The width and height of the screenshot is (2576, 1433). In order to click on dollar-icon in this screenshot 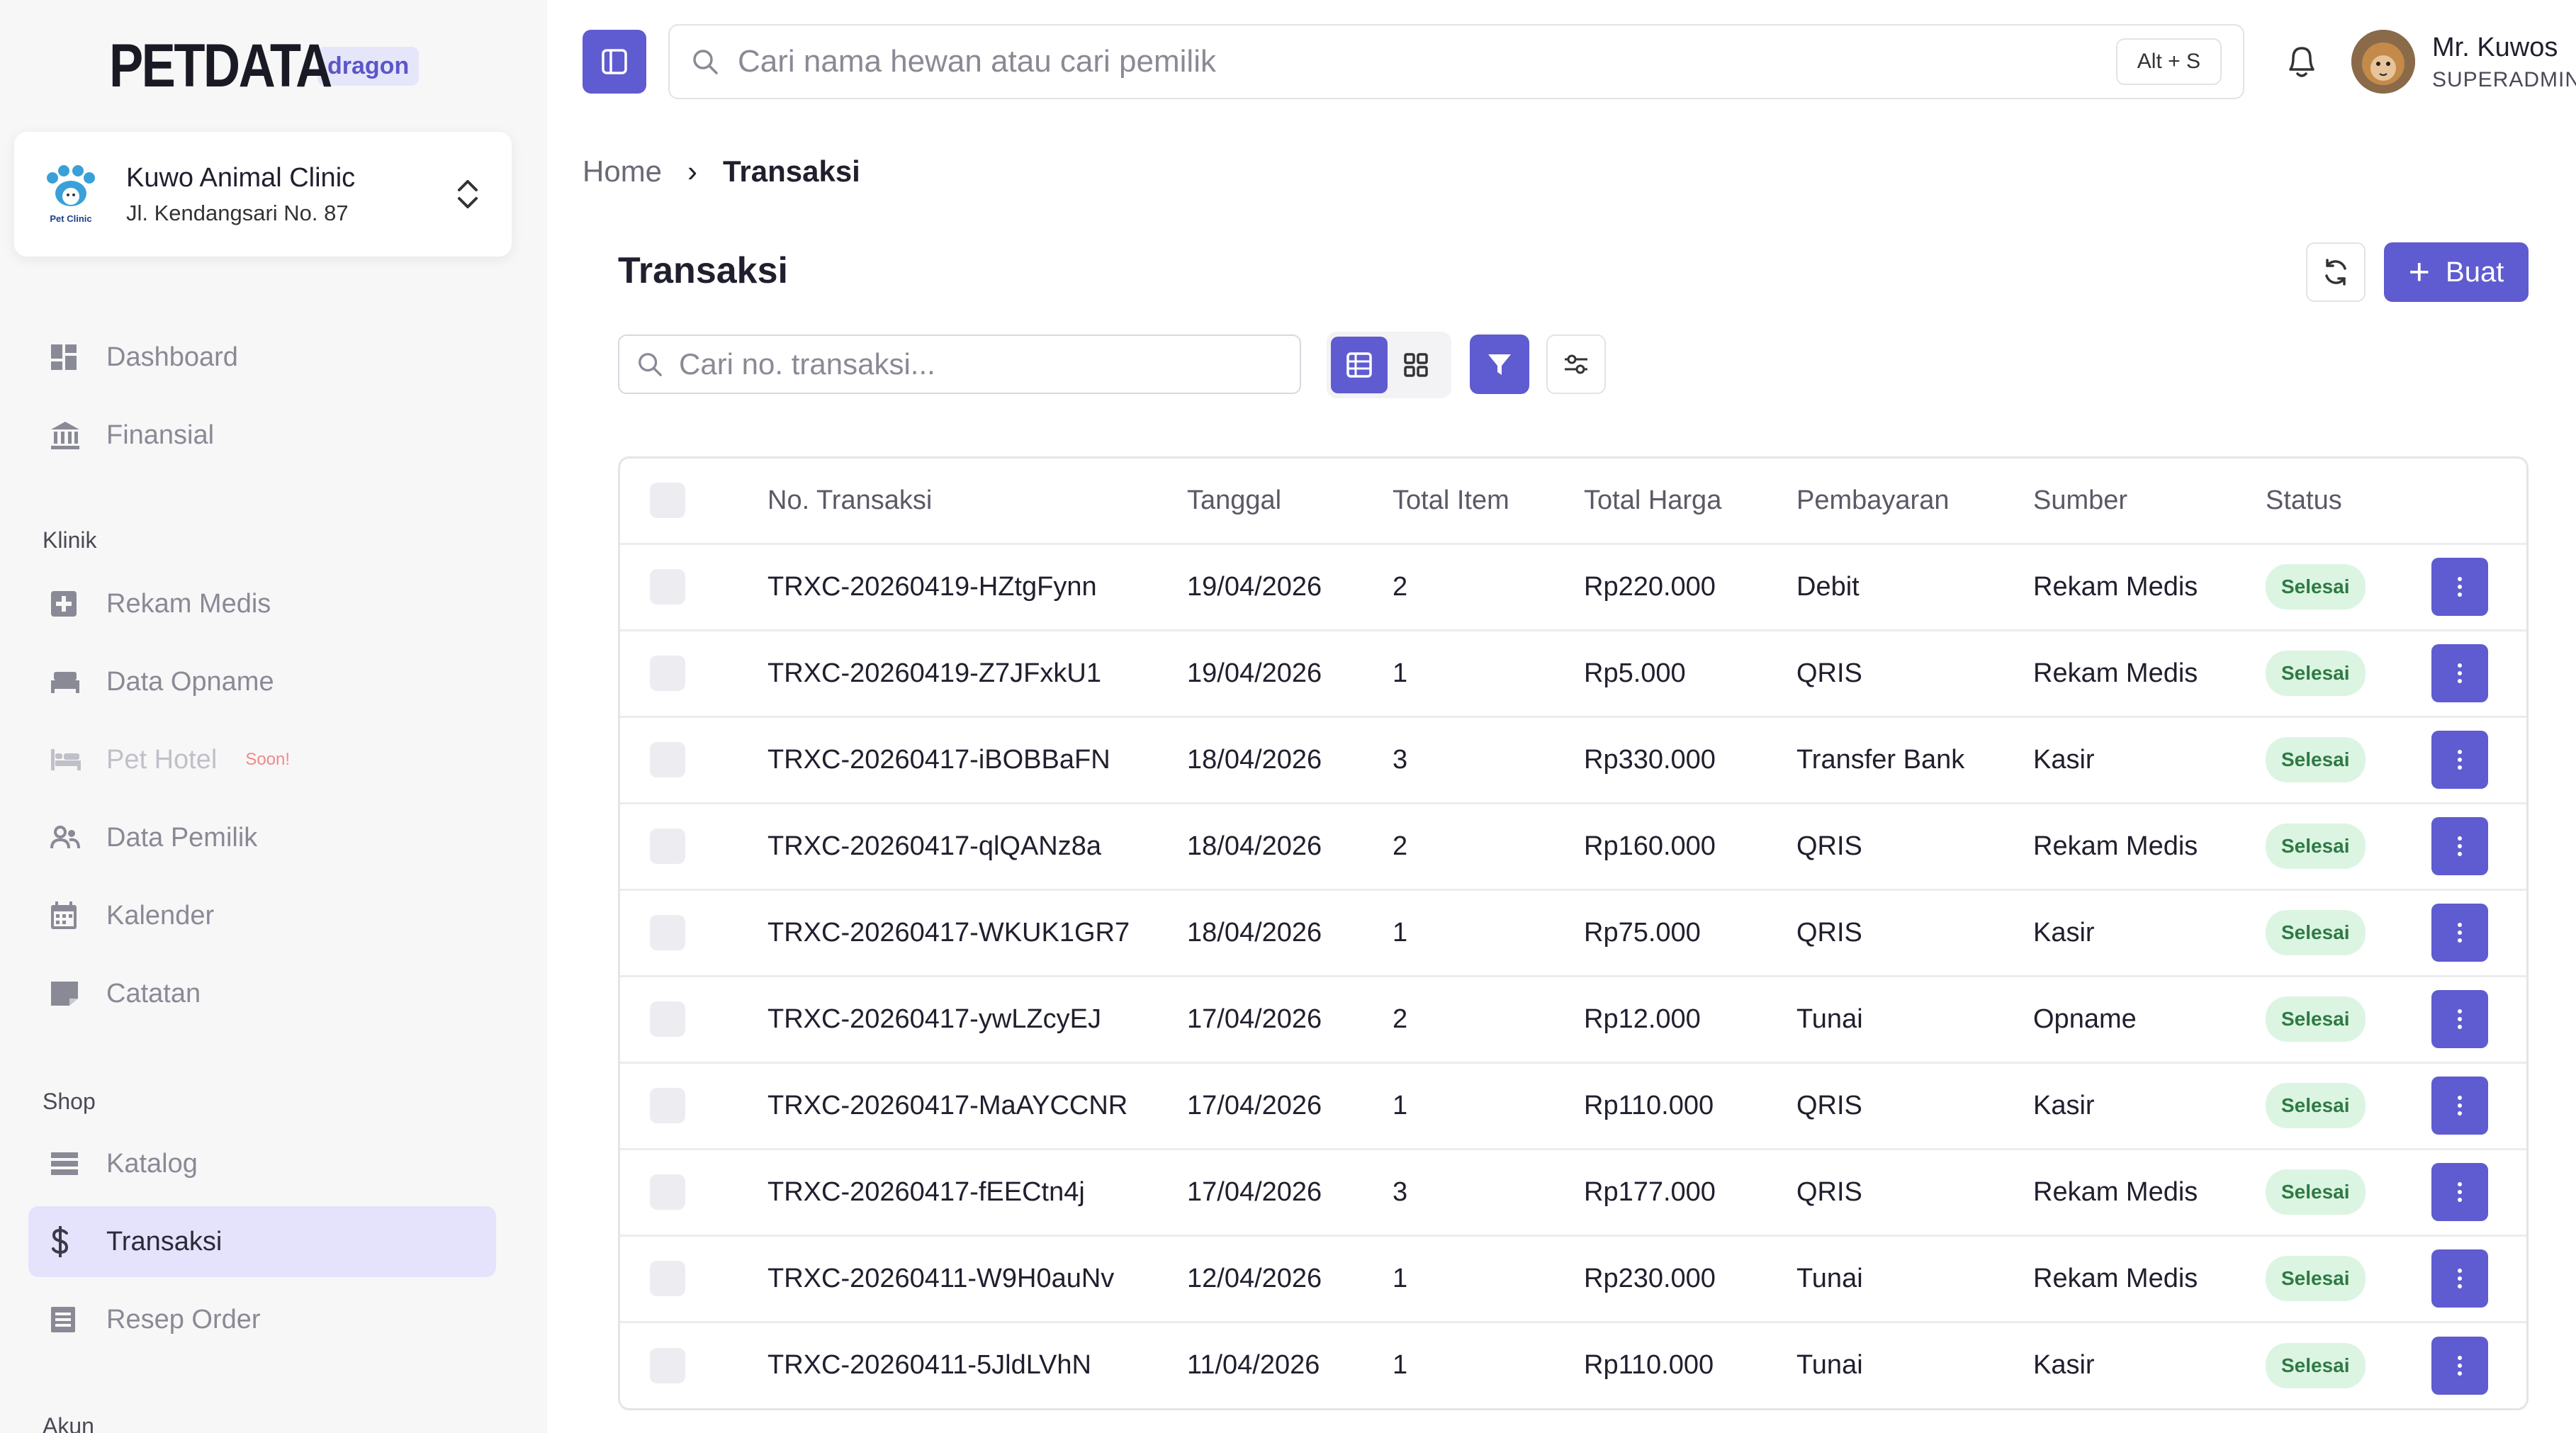, I will do `click(67, 1241)`.